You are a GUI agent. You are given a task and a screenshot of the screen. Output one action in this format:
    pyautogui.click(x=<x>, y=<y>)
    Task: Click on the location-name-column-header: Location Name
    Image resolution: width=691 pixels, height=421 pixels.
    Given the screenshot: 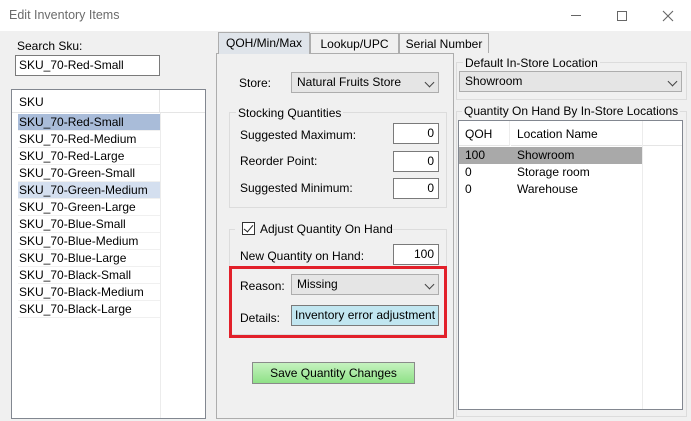 What is the action you would take?
    pyautogui.click(x=577, y=133)
    